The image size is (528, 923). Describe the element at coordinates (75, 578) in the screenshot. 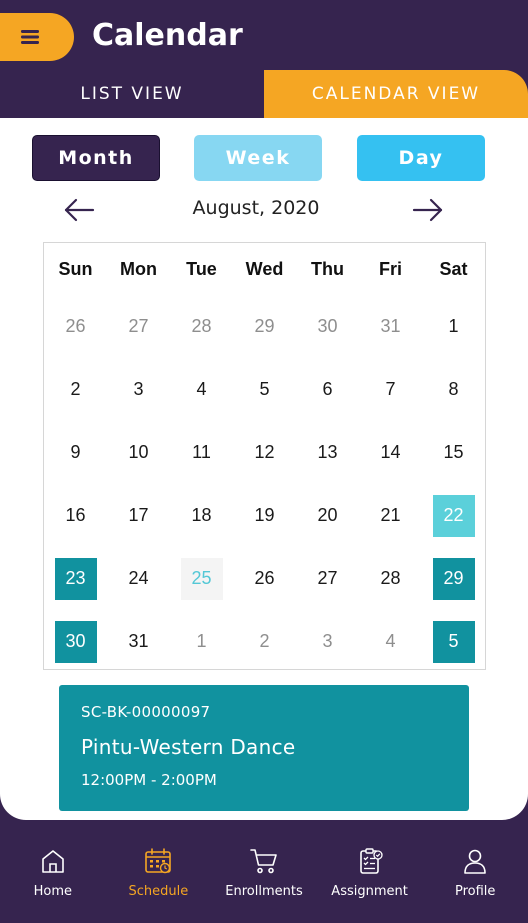

I see `day-cell: 23` at that location.